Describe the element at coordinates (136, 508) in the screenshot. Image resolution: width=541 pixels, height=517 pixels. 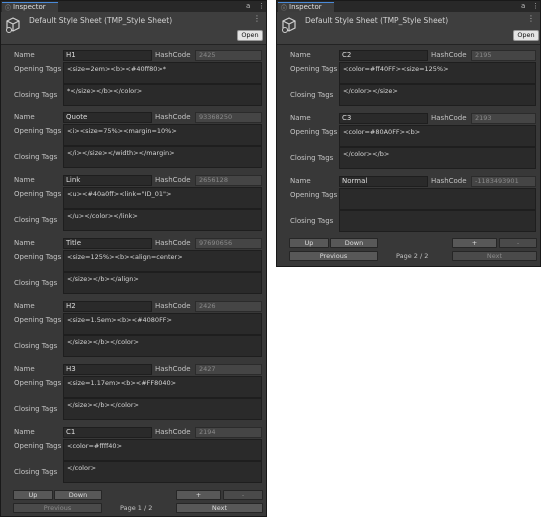
I see `page-indicator: Page 1 / 2` at that location.